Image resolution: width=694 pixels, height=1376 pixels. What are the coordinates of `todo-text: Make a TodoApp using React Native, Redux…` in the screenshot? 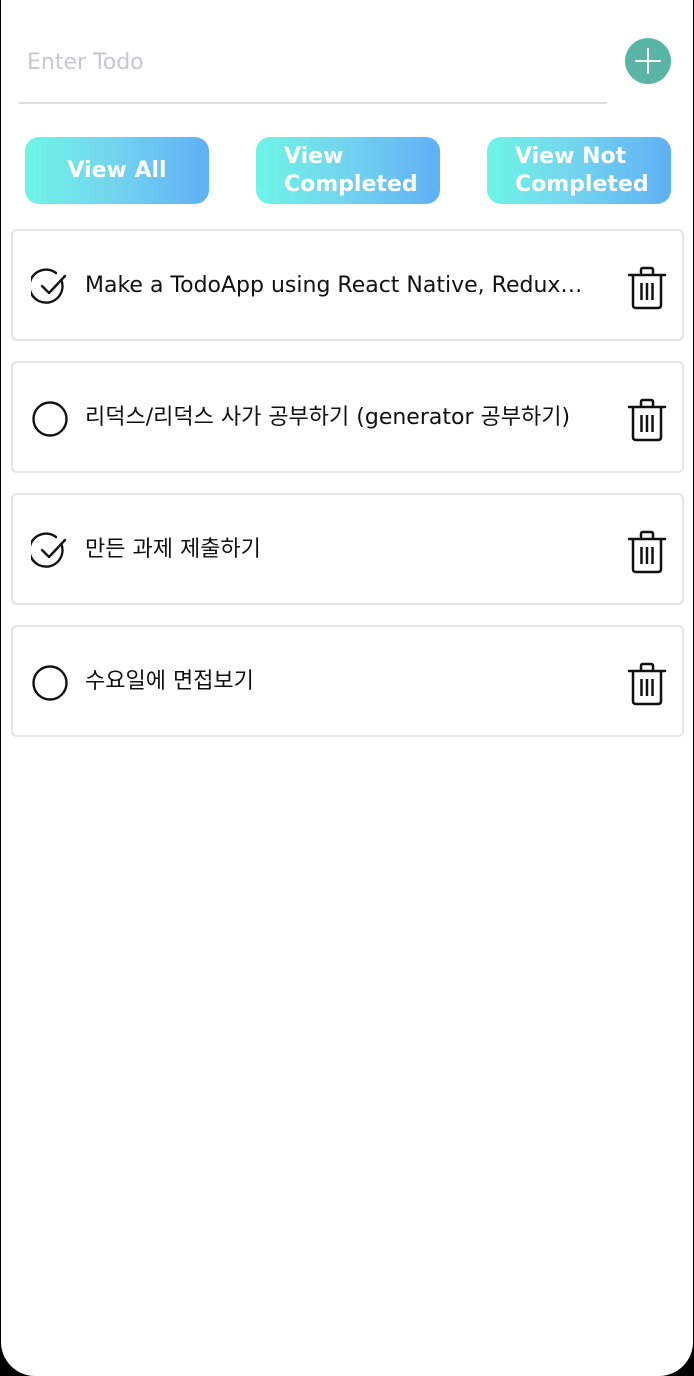 It's located at (335, 285).